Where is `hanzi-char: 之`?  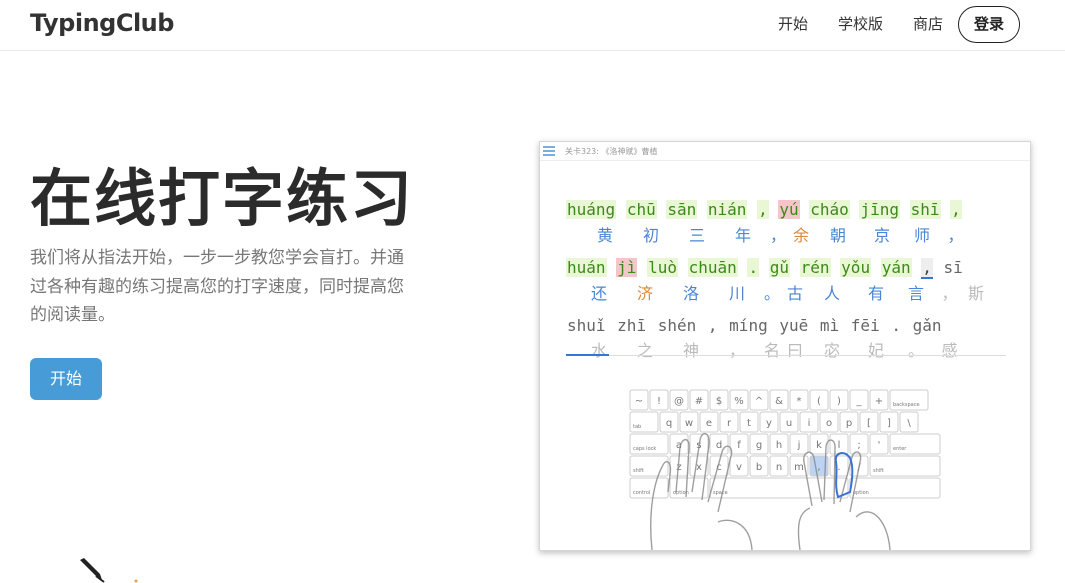
hanzi-char: 之 is located at coordinates (644, 350).